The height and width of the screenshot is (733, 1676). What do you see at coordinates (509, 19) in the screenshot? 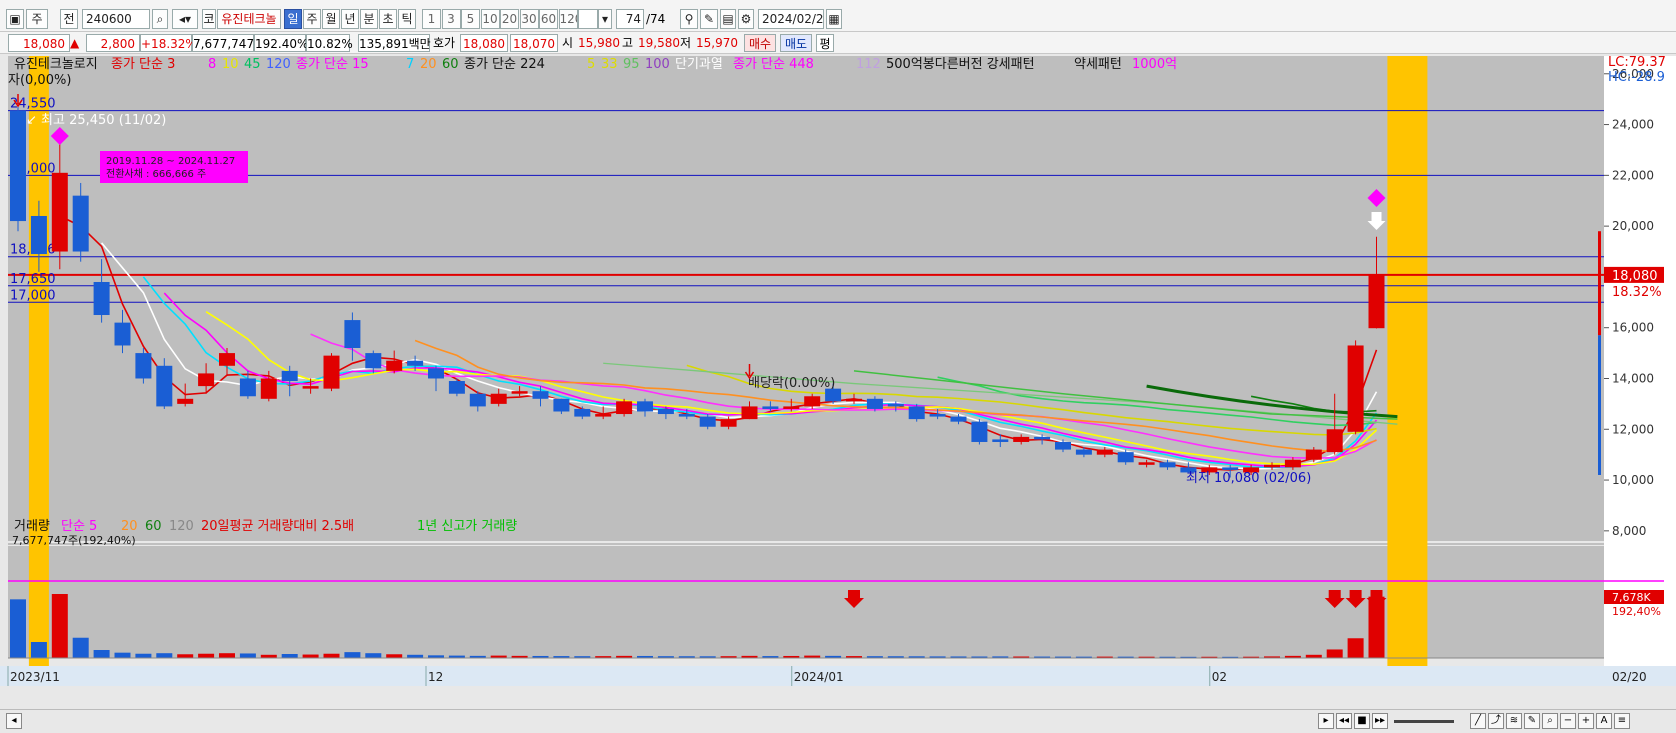
I see `interval-20-button: 20` at bounding box center [509, 19].